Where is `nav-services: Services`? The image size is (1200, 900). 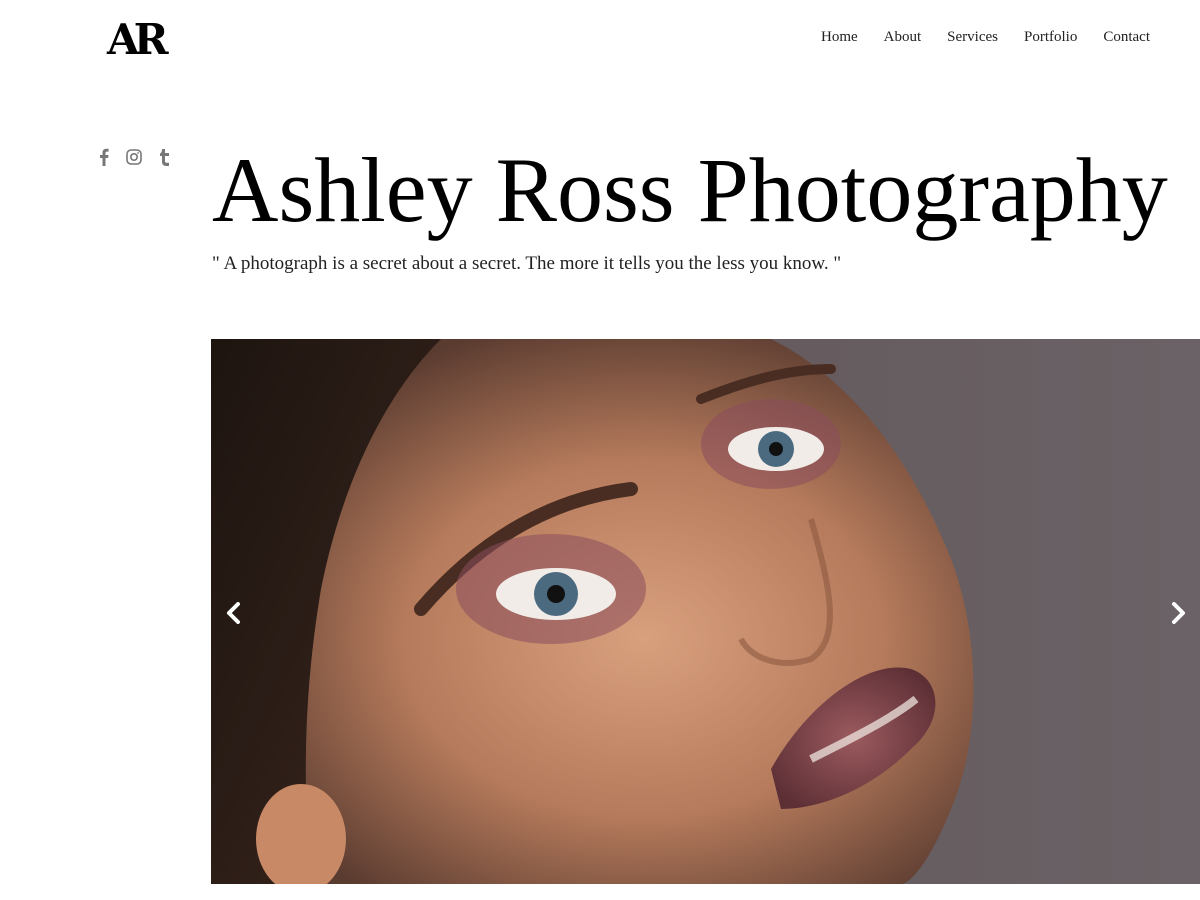 nav-services: Services is located at coordinates (972, 37).